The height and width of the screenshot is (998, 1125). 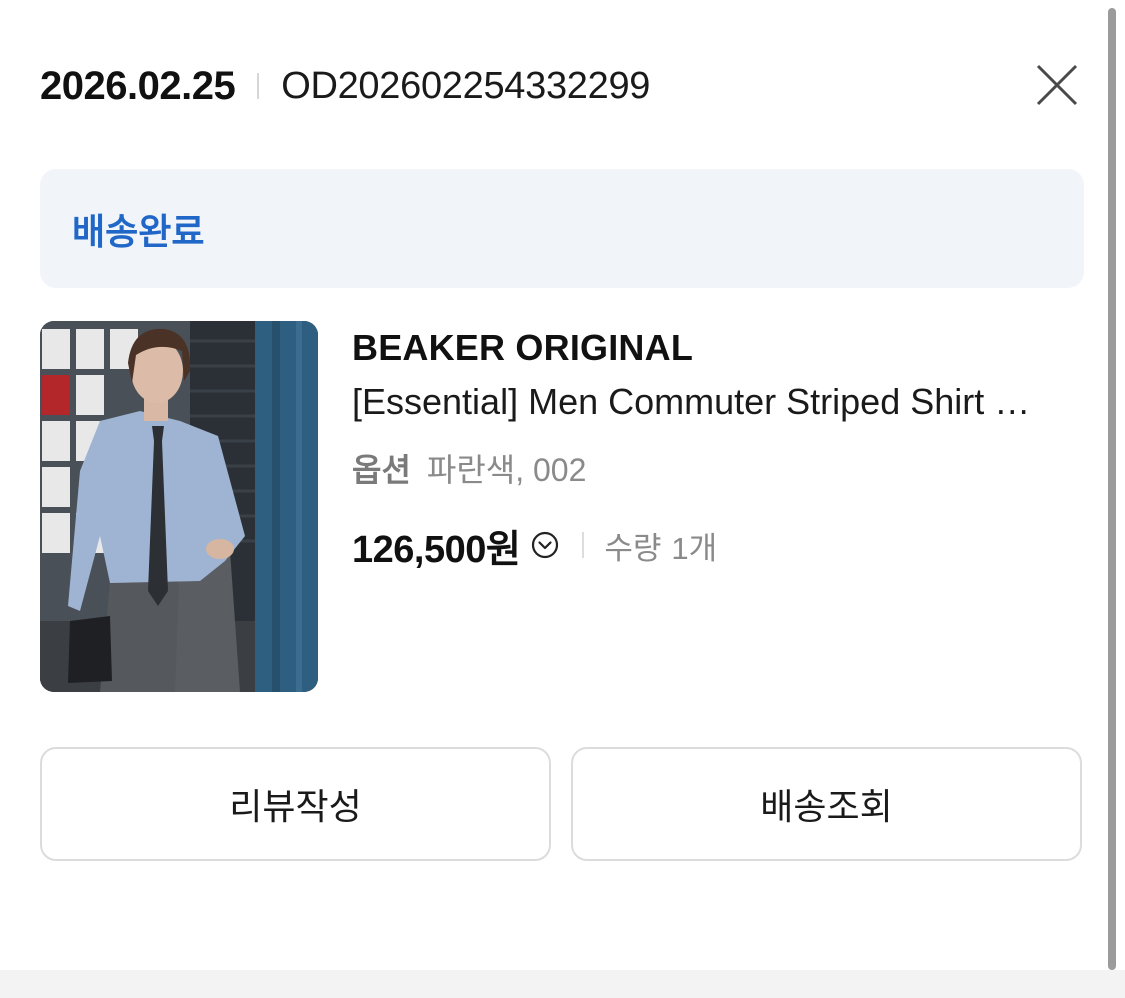 I want to click on option-row: 옵션 파란색, 002, so click(x=702, y=470).